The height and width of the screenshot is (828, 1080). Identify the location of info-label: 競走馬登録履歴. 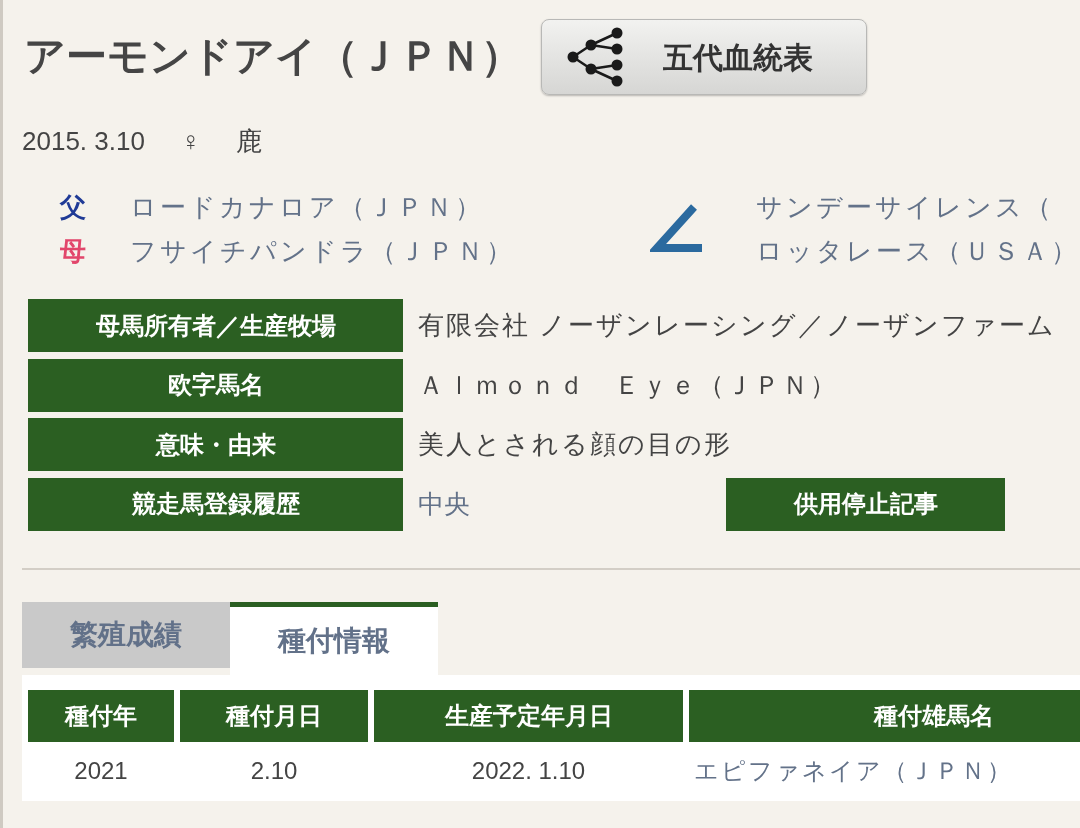
(215, 504).